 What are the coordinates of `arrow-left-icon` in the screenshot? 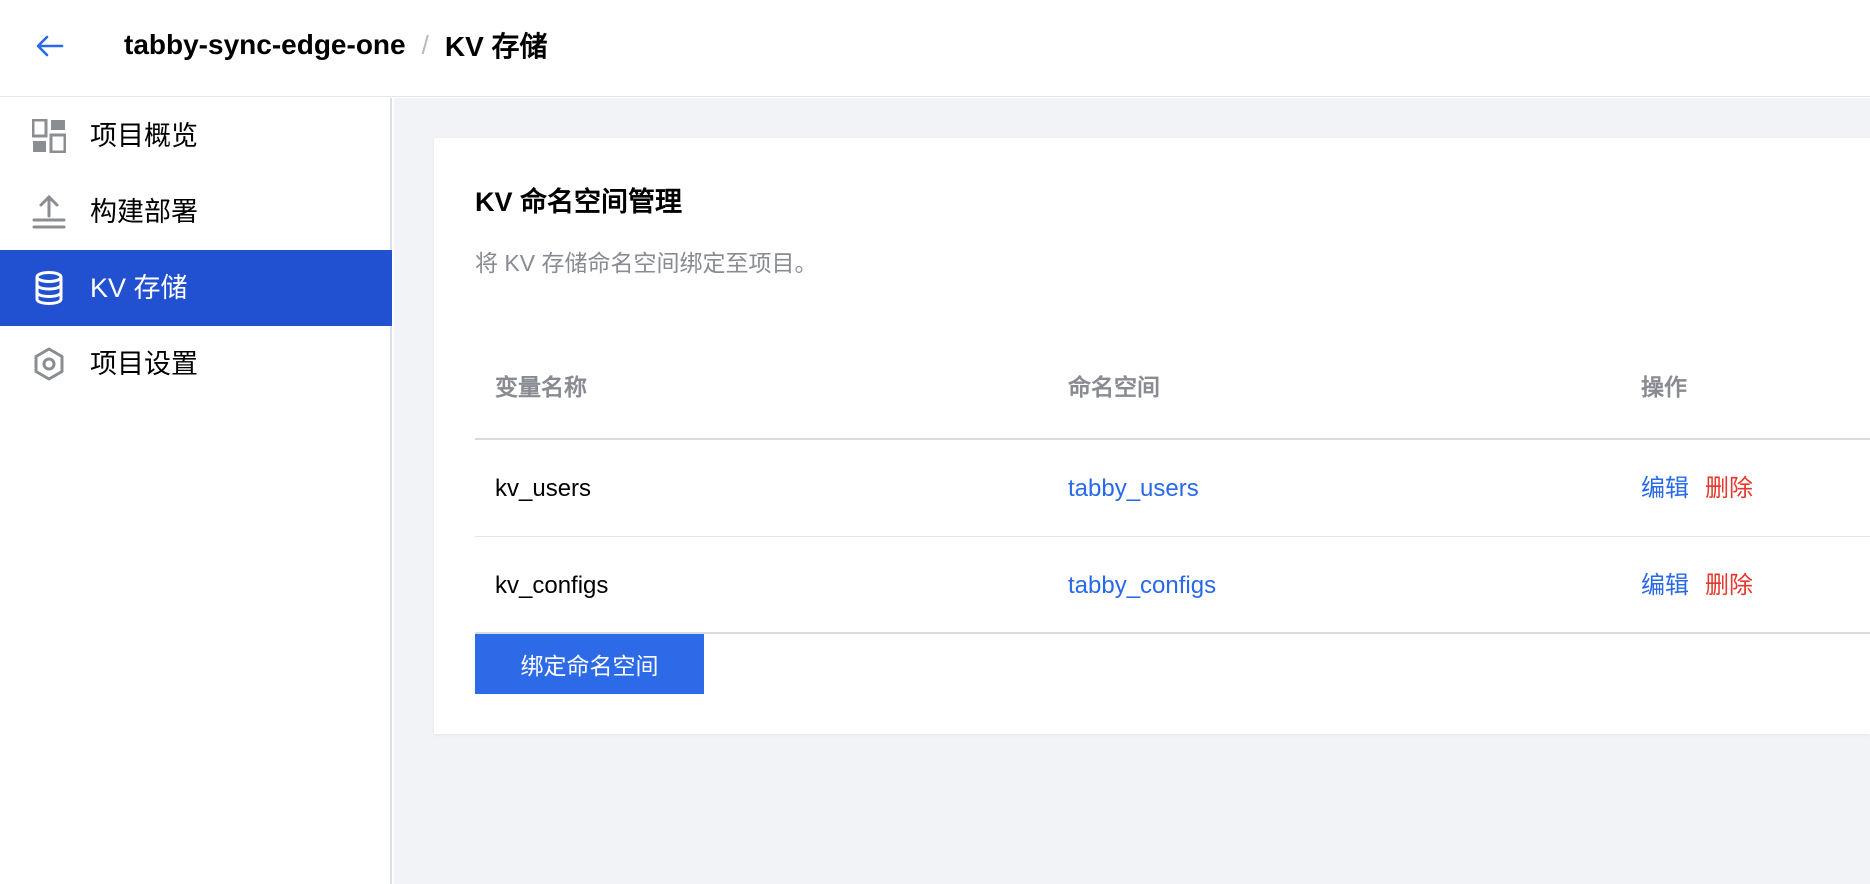 It's located at (50, 46).